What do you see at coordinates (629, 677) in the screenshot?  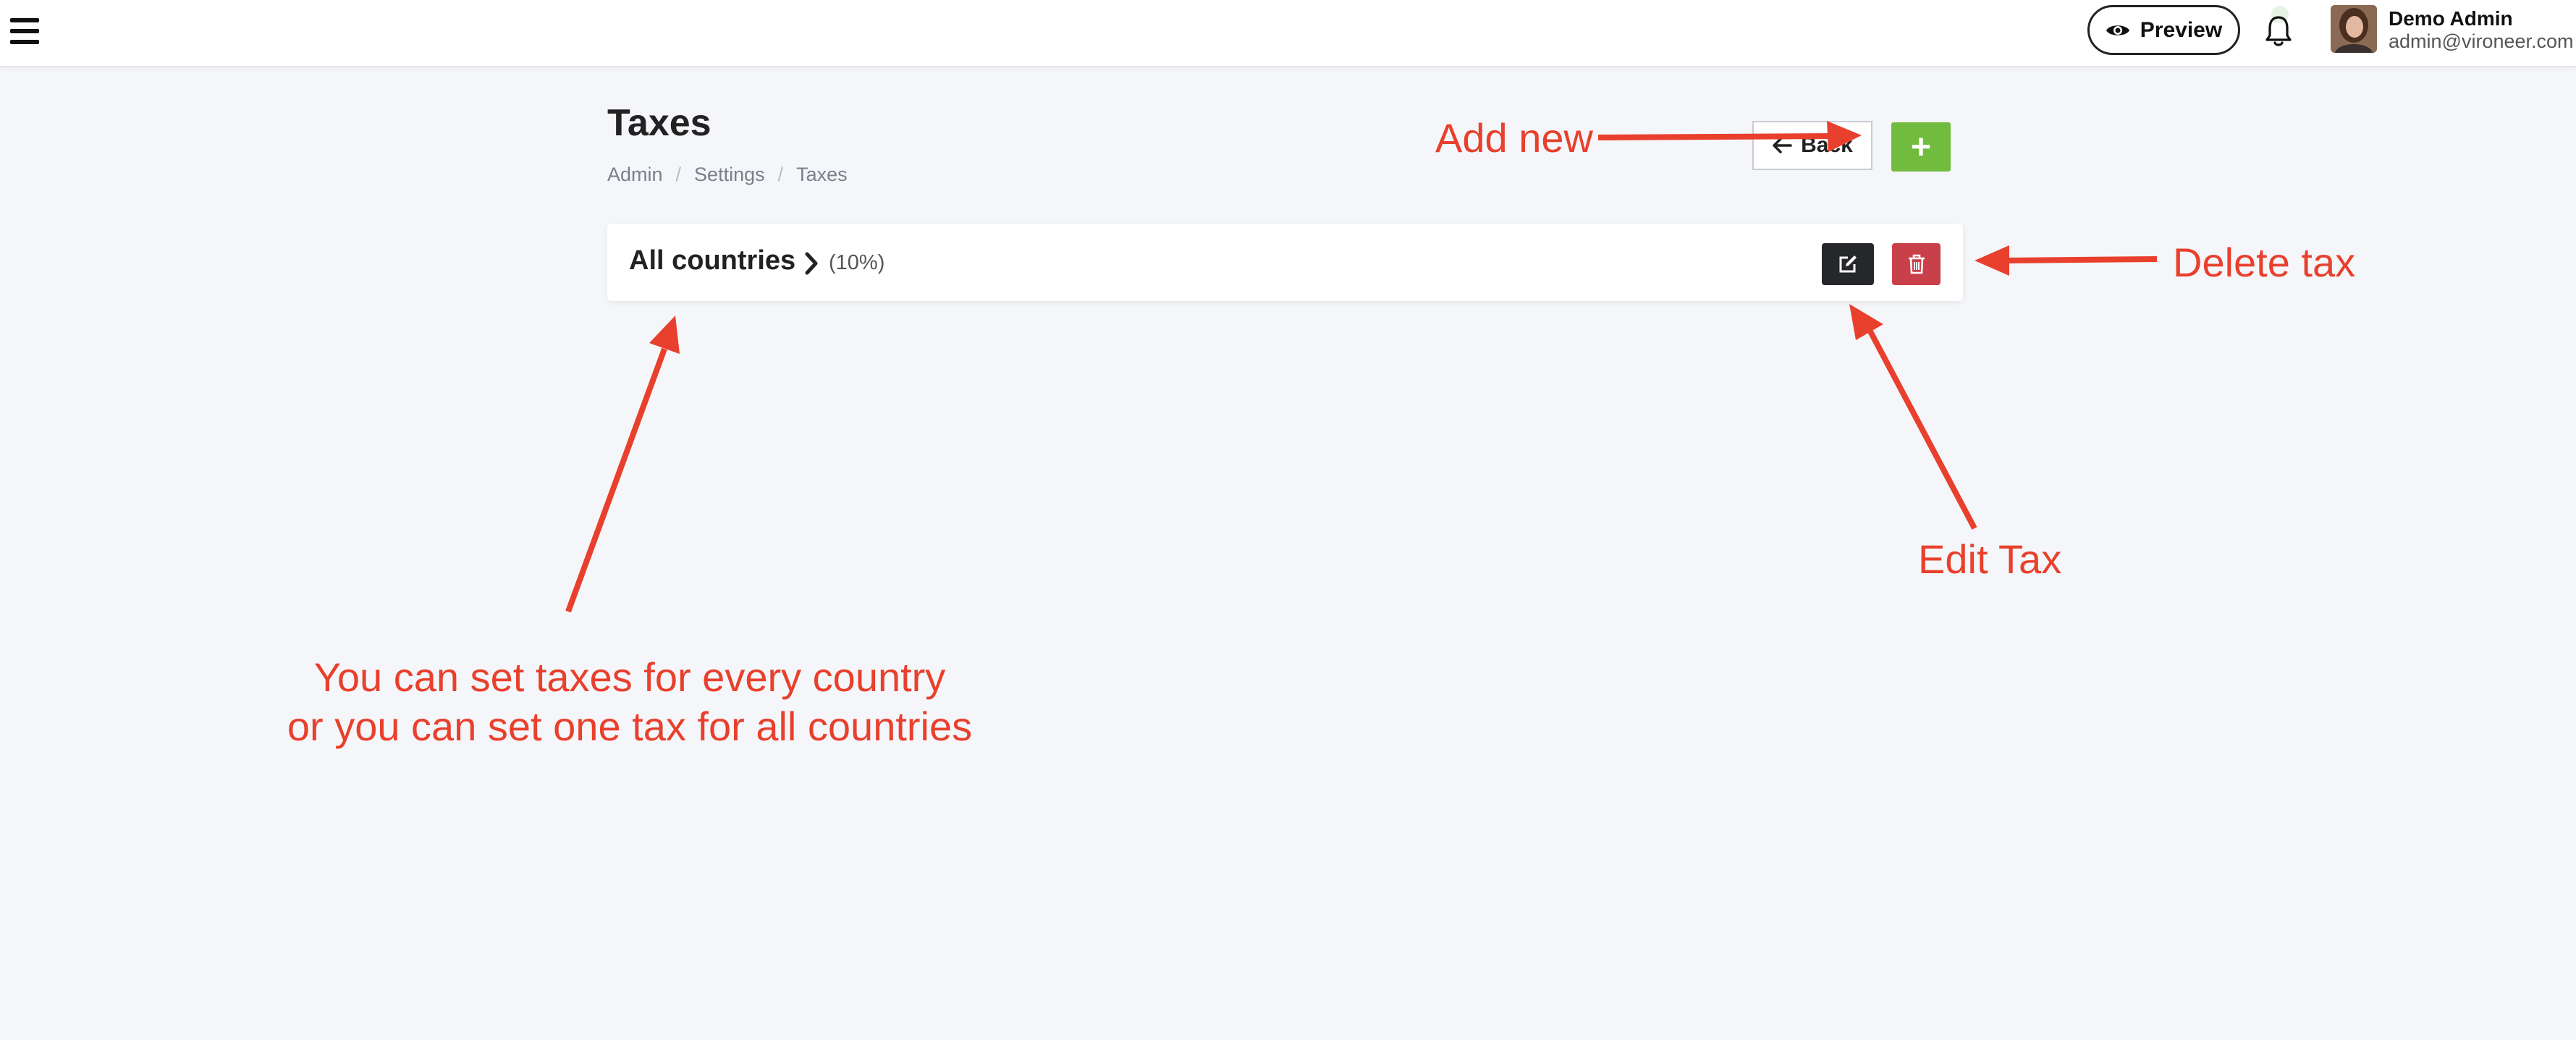 I see `annotation-tip-line1: You can set taxes for every country` at bounding box center [629, 677].